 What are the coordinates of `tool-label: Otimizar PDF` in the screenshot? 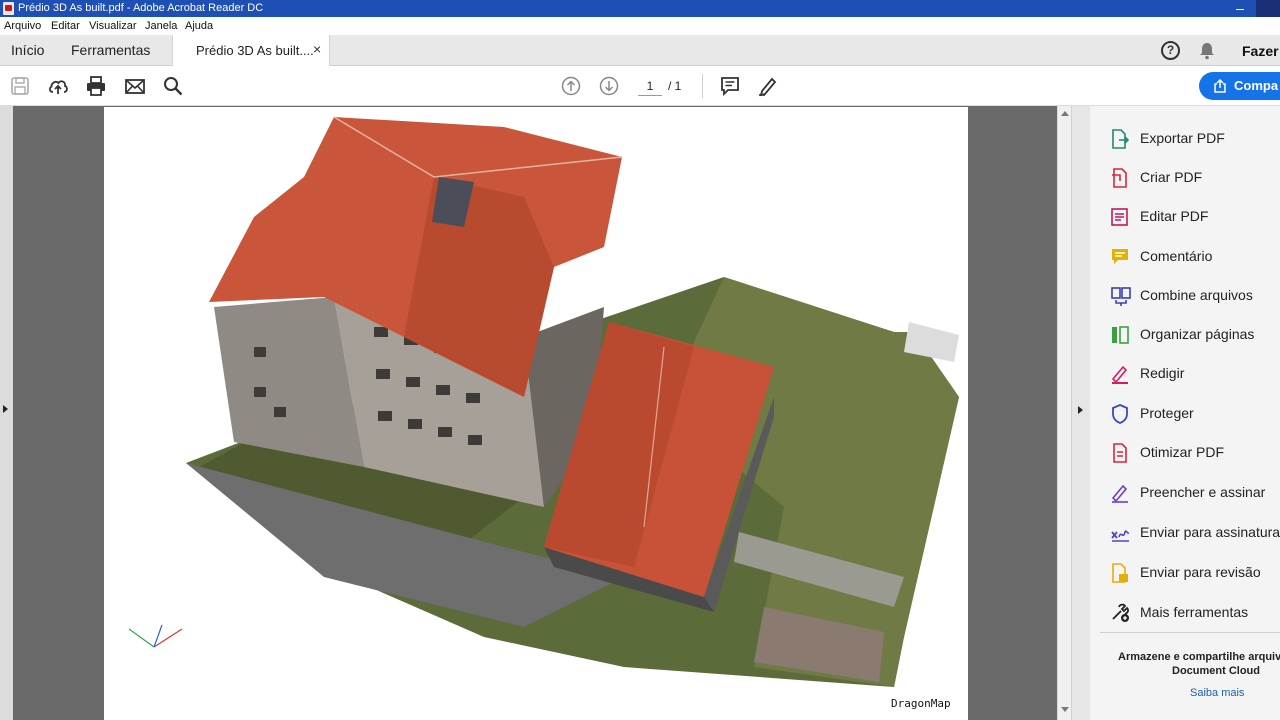 It's located at (1182, 452).